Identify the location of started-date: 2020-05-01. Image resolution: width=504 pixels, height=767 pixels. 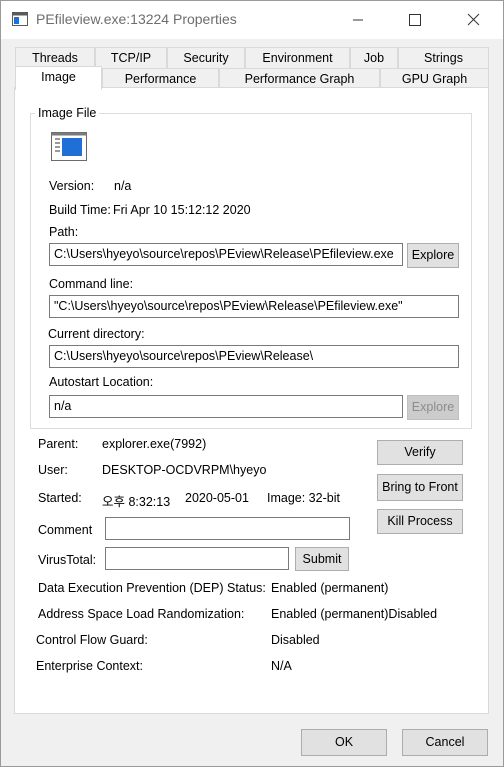
(217, 498).